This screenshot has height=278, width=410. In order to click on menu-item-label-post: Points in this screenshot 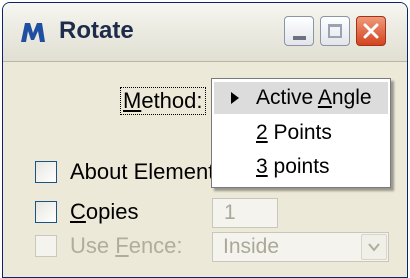, I will do `click(299, 132)`.